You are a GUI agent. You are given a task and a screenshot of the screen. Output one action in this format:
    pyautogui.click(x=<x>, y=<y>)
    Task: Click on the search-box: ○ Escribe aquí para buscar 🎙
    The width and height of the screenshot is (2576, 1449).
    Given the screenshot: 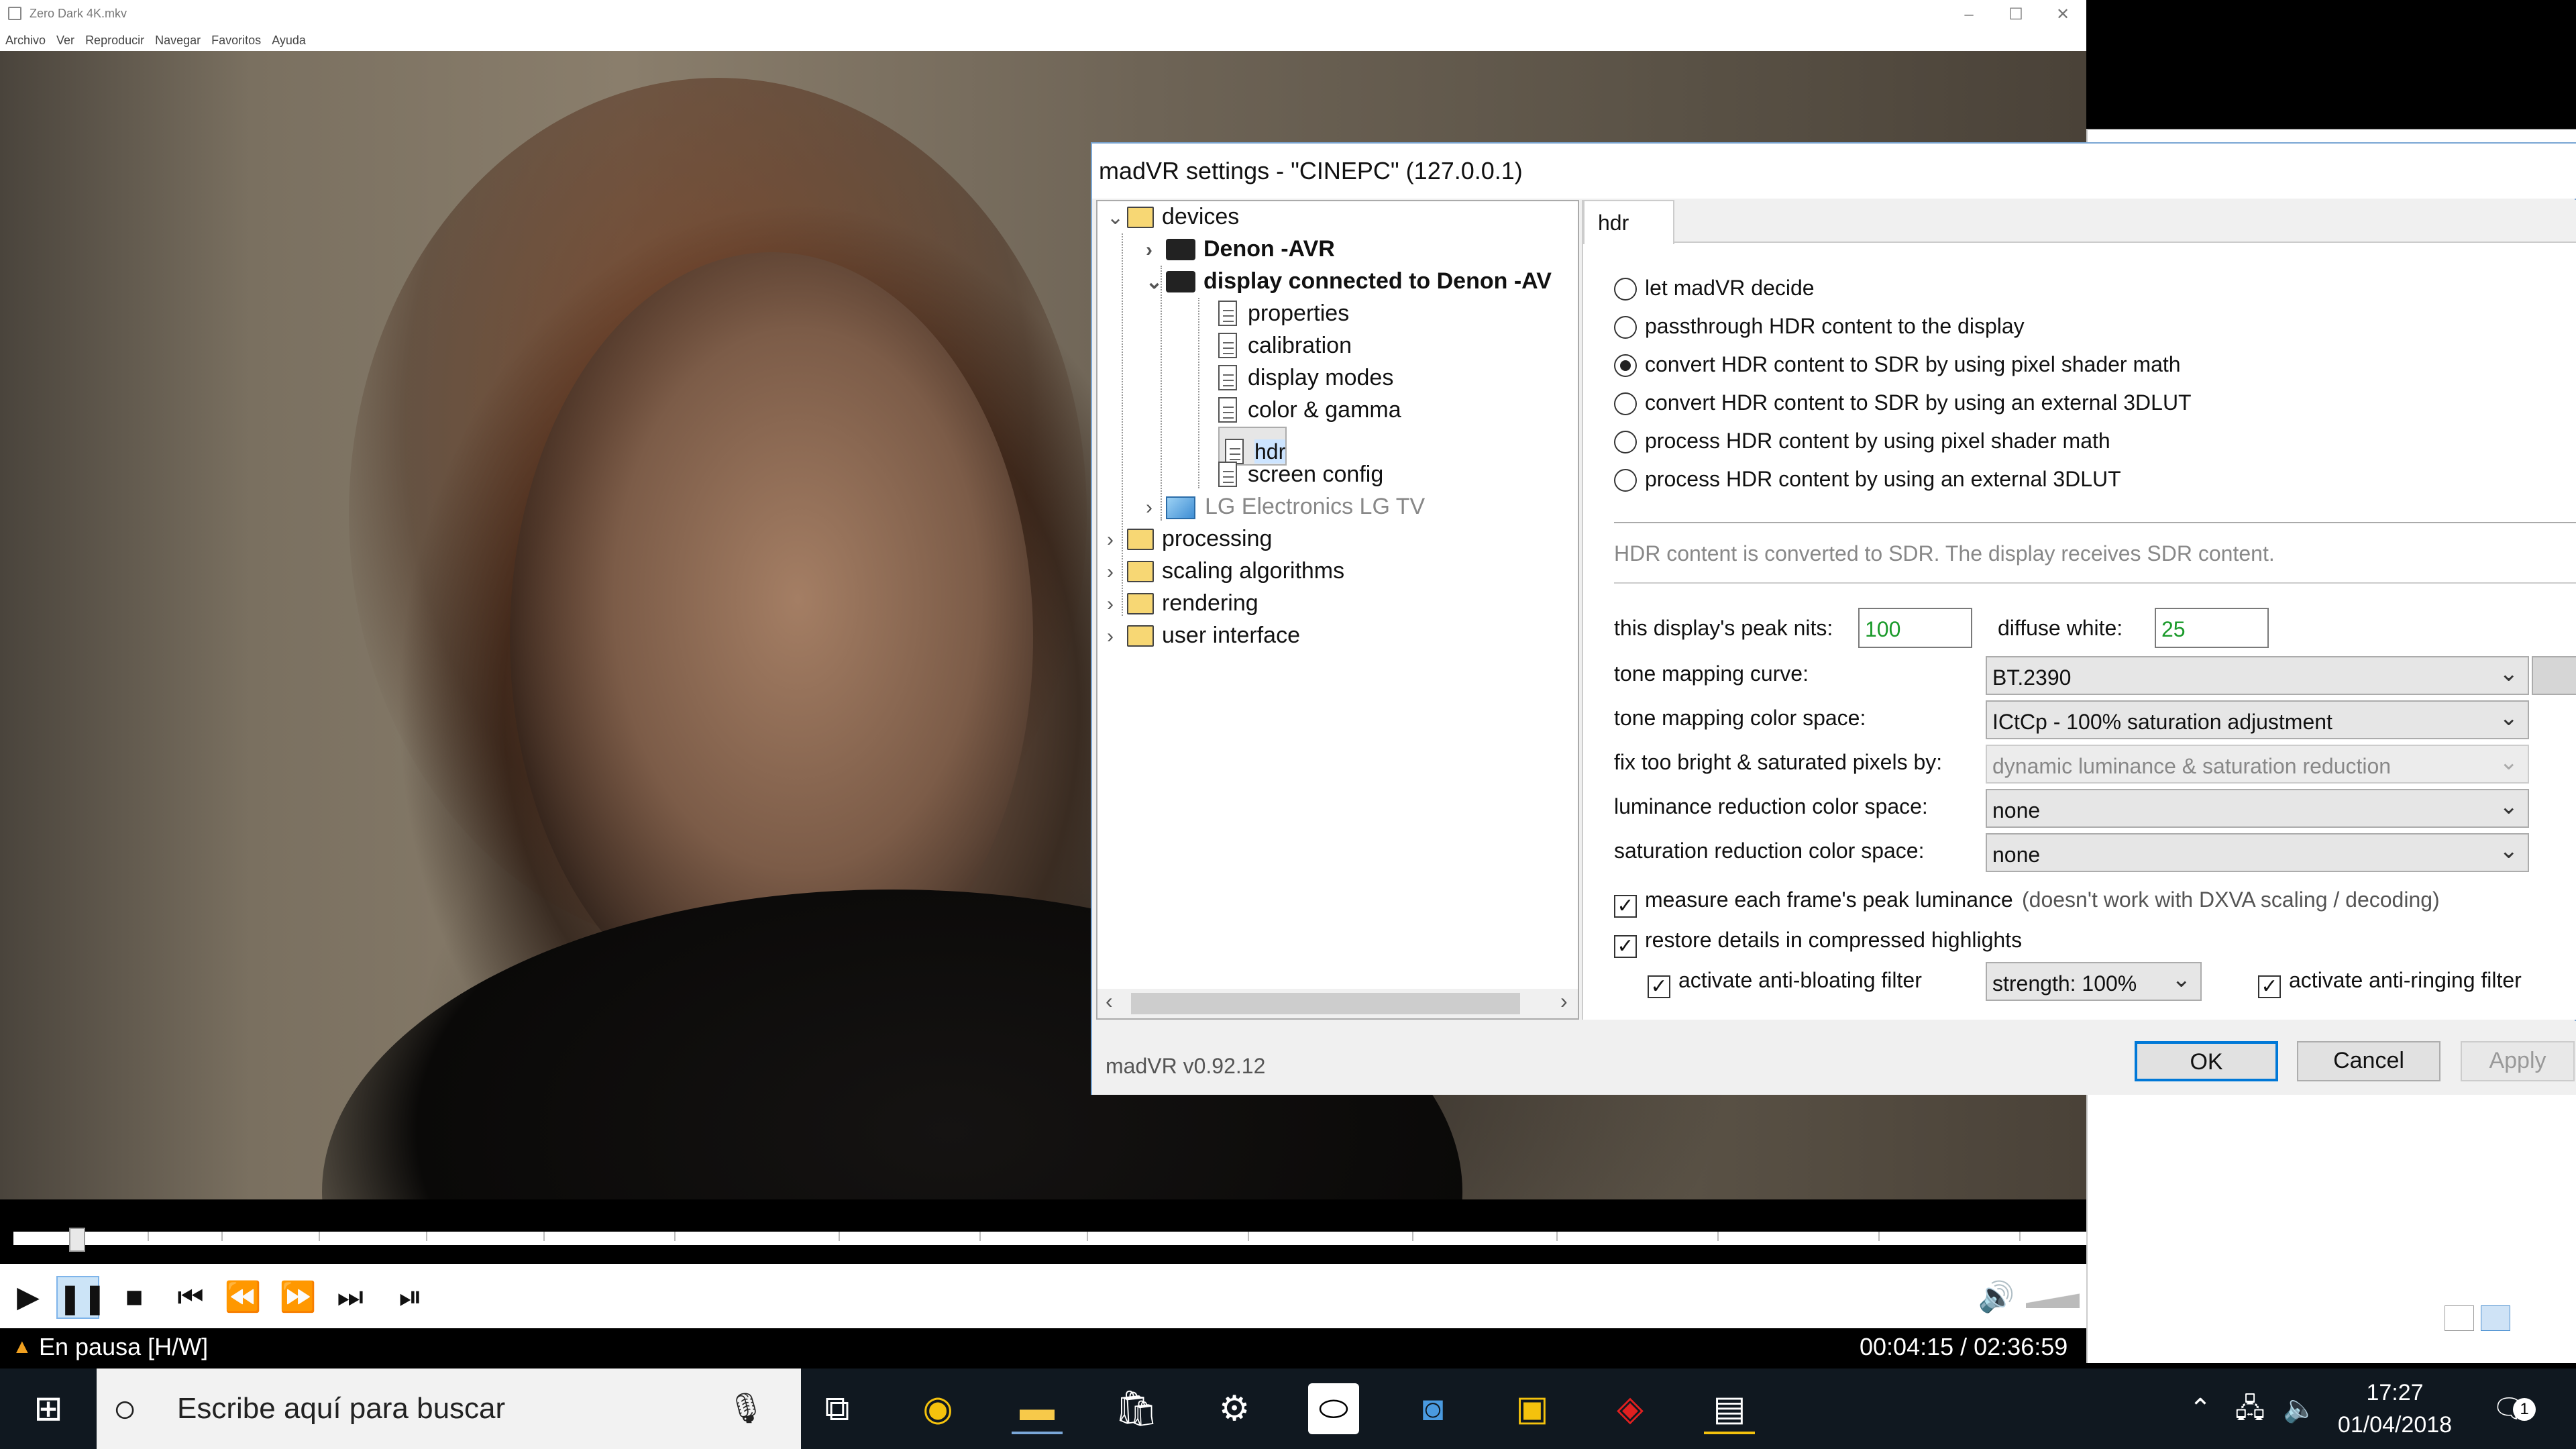 What is the action you would take?
    pyautogui.click(x=449, y=1408)
    